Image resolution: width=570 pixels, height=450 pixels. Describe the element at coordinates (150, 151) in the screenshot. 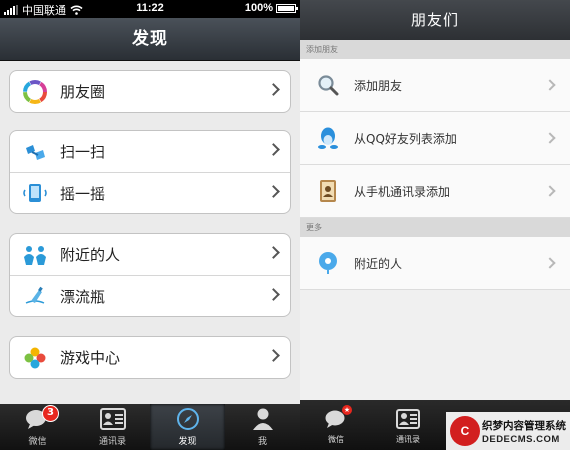

I see `menu-item-scan: 扫一扫` at that location.